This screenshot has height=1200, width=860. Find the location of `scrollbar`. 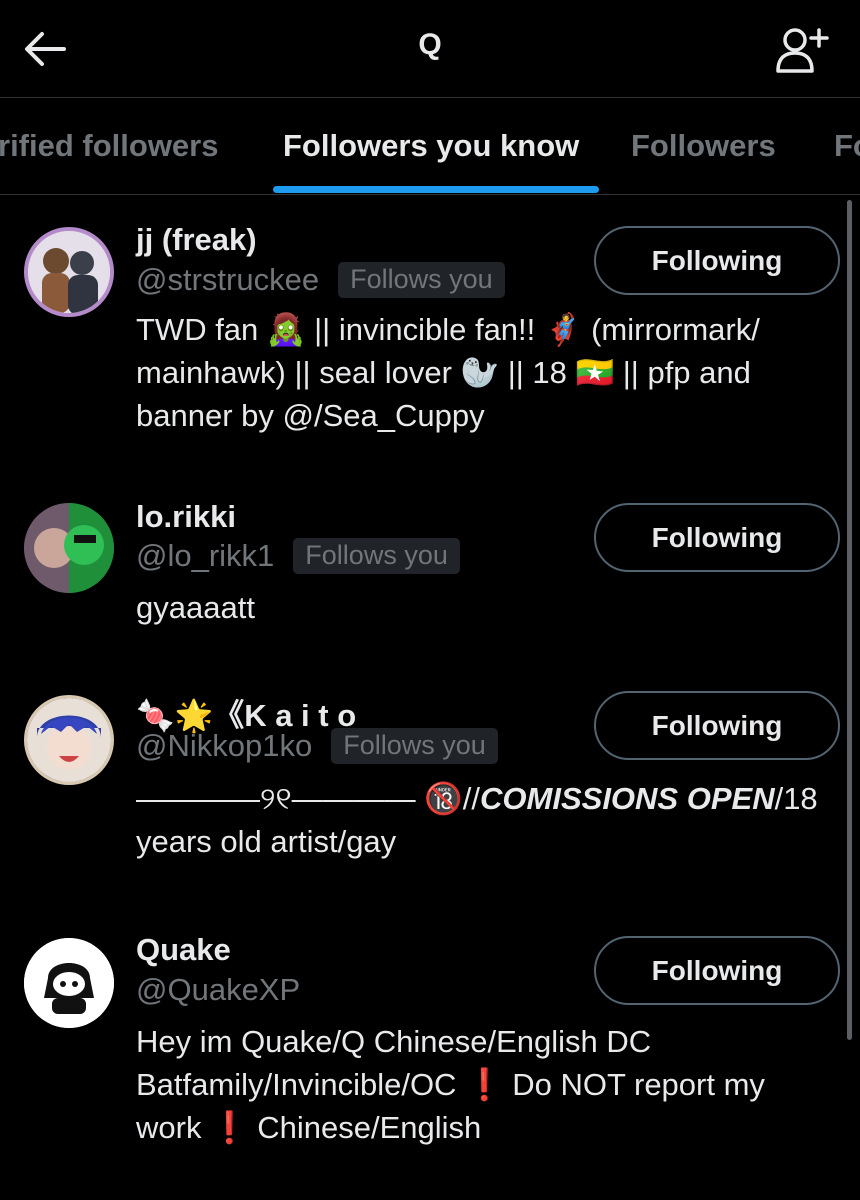

scrollbar is located at coordinates (849, 620).